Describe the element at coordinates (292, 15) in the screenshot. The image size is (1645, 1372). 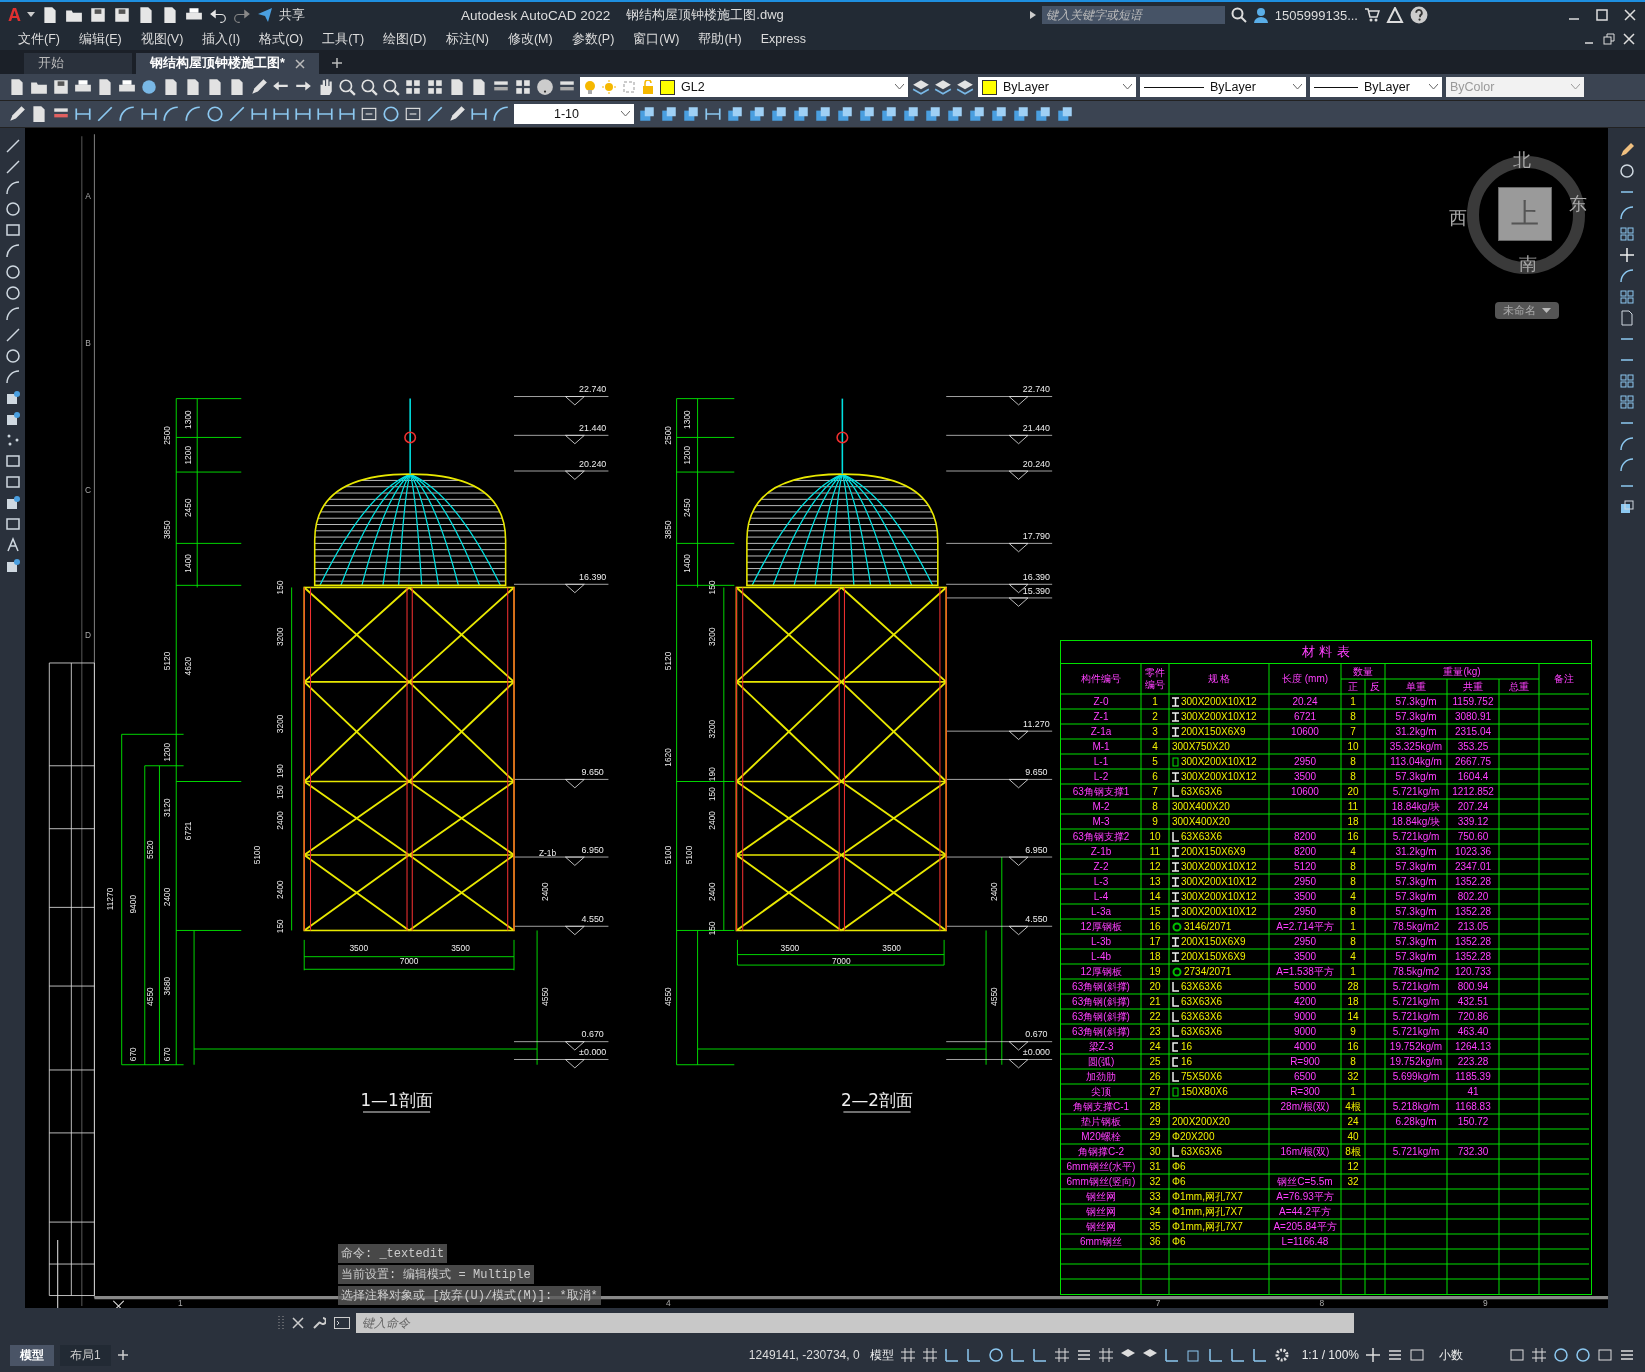
I see `share-button: 共享` at that location.